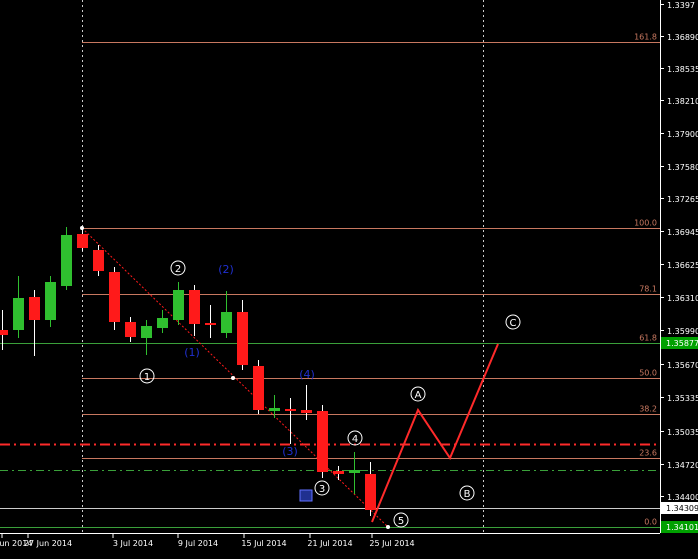 This screenshot has height=559, width=698. I want to click on price-tick-label-8: 1.36625, so click(682, 265).